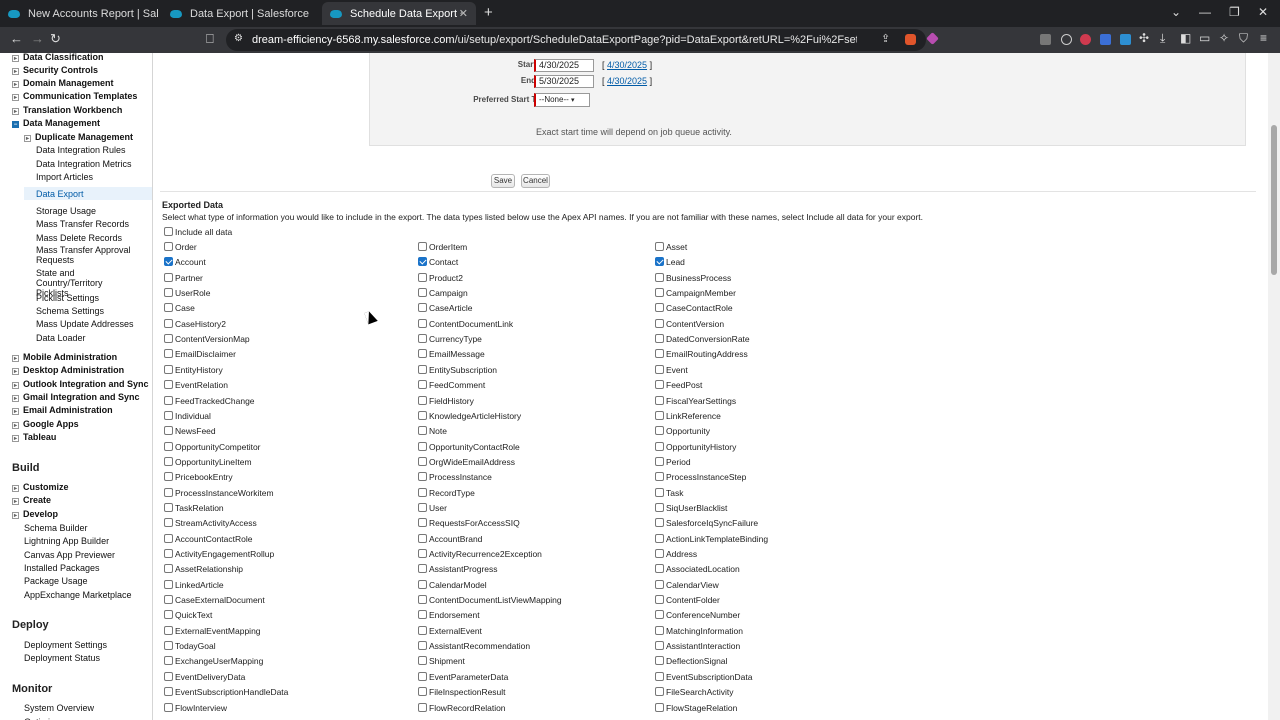  Describe the element at coordinates (695, 324) in the screenshot. I see `checkbox-label-contentversion: ContentVersion` at that location.